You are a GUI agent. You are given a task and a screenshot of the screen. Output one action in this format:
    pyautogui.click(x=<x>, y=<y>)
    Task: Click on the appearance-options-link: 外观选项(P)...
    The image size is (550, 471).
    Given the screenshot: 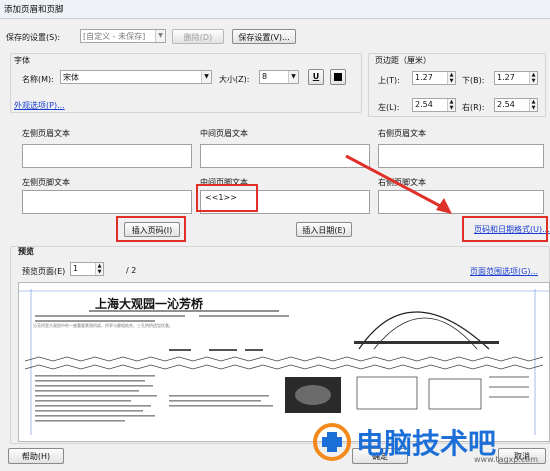 What is the action you would take?
    pyautogui.click(x=39, y=105)
    